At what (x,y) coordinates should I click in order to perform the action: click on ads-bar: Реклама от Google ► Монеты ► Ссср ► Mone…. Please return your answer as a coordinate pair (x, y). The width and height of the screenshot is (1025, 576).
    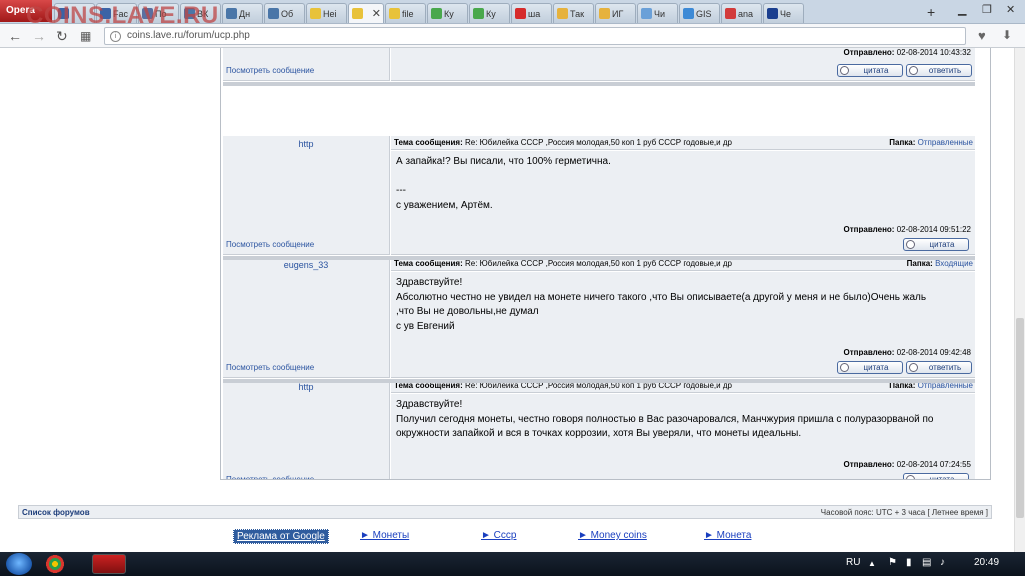
    Looking at the image, I should click on (512, 537).